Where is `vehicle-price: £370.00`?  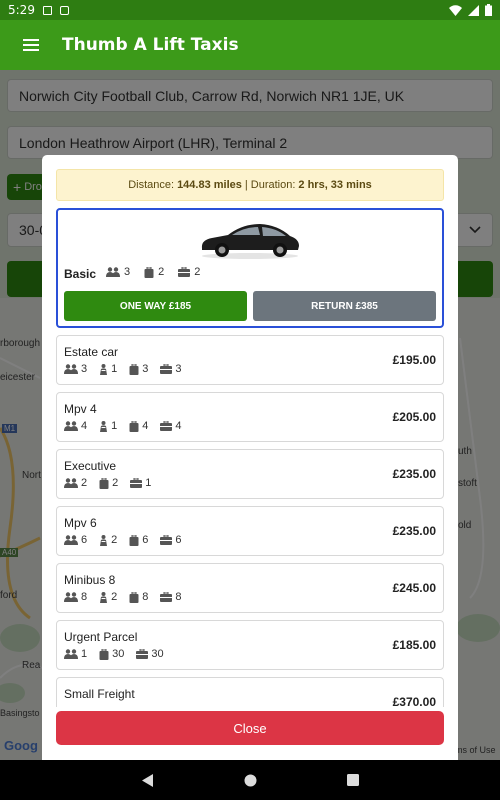 vehicle-price: £370.00 is located at coordinates (414, 701).